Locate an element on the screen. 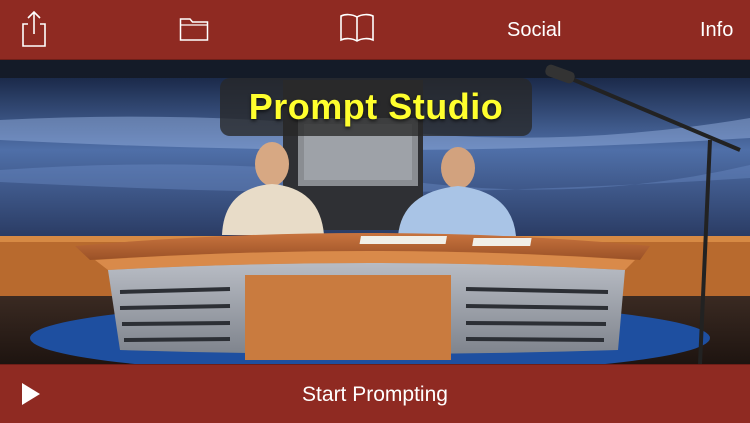  start-prompting-button: Start Prompting is located at coordinates (375, 395).